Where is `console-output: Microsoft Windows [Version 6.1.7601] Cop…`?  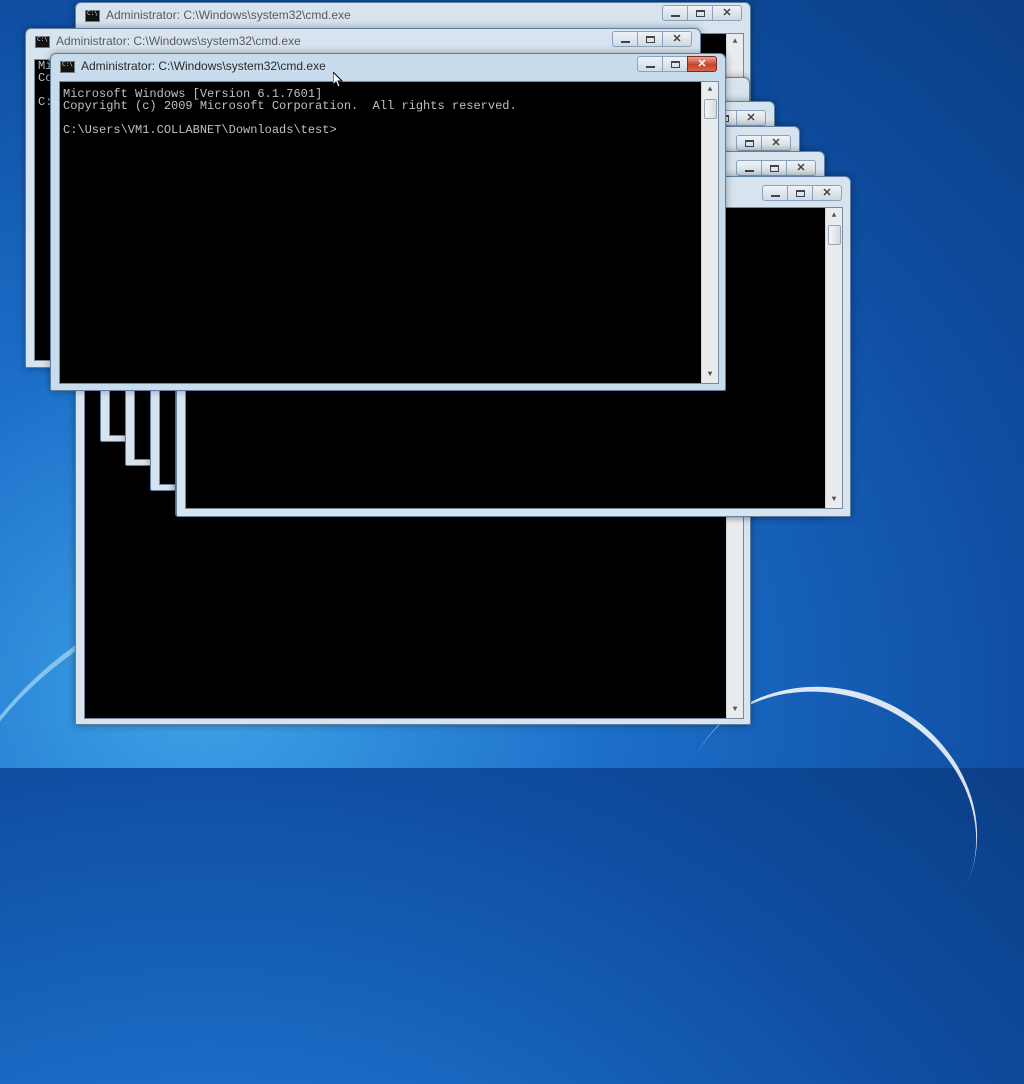
console-output: Microsoft Windows [Version 6.1.7601] Cop… is located at coordinates (389, 109).